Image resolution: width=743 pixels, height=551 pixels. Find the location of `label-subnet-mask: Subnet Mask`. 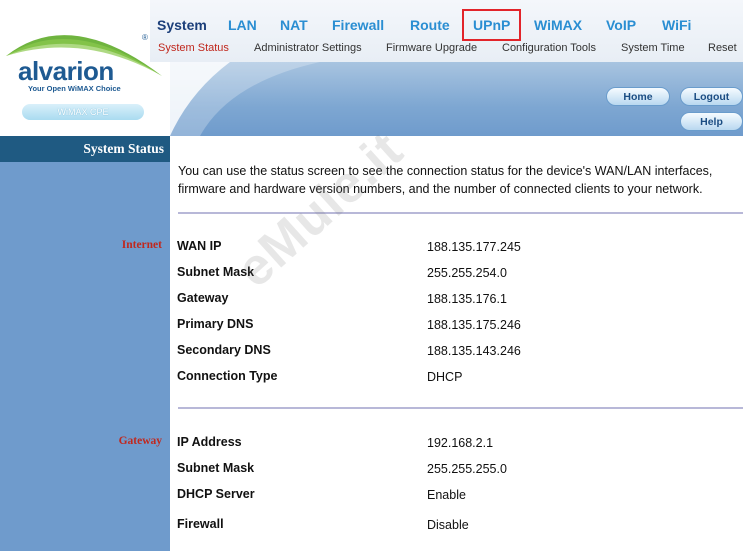

label-subnet-mask: Subnet Mask is located at coordinates (216, 272).